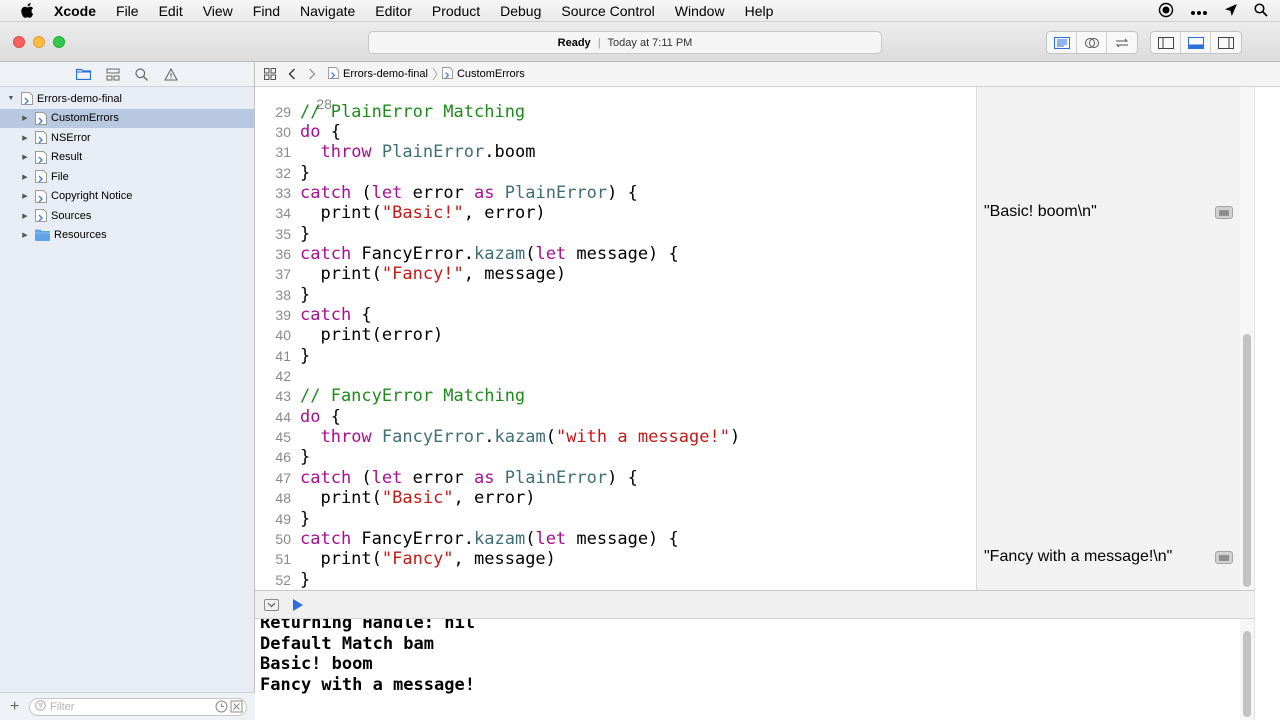 The image size is (1280, 720). Describe the element at coordinates (615, 315) in the screenshot. I see `code-line: 39 catch {` at that location.